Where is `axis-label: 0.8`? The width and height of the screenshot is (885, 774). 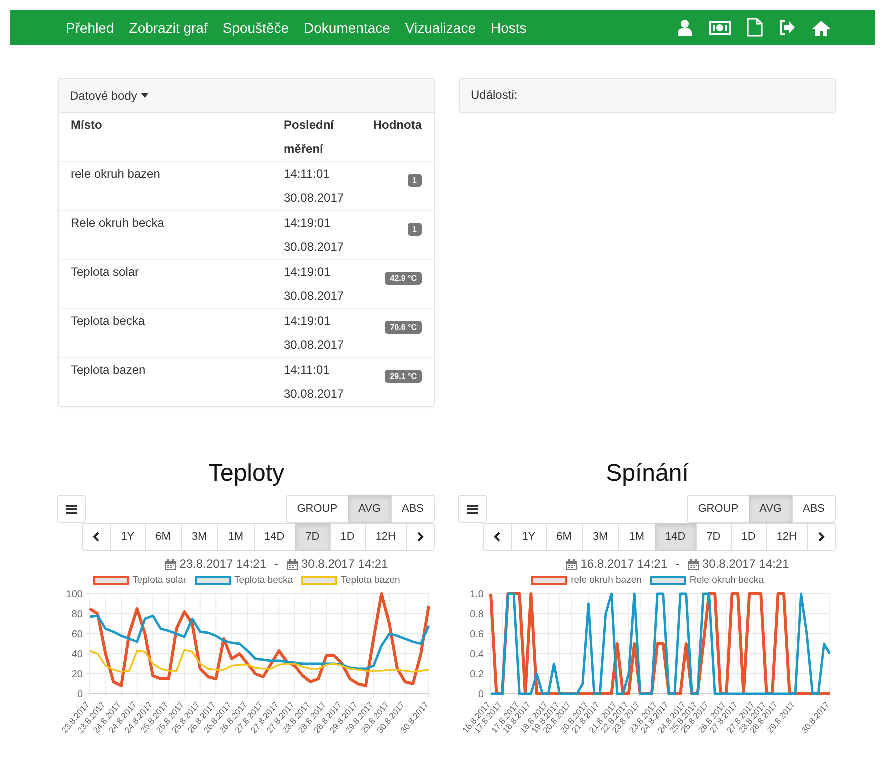 axis-label: 0.8 is located at coordinates (477, 615).